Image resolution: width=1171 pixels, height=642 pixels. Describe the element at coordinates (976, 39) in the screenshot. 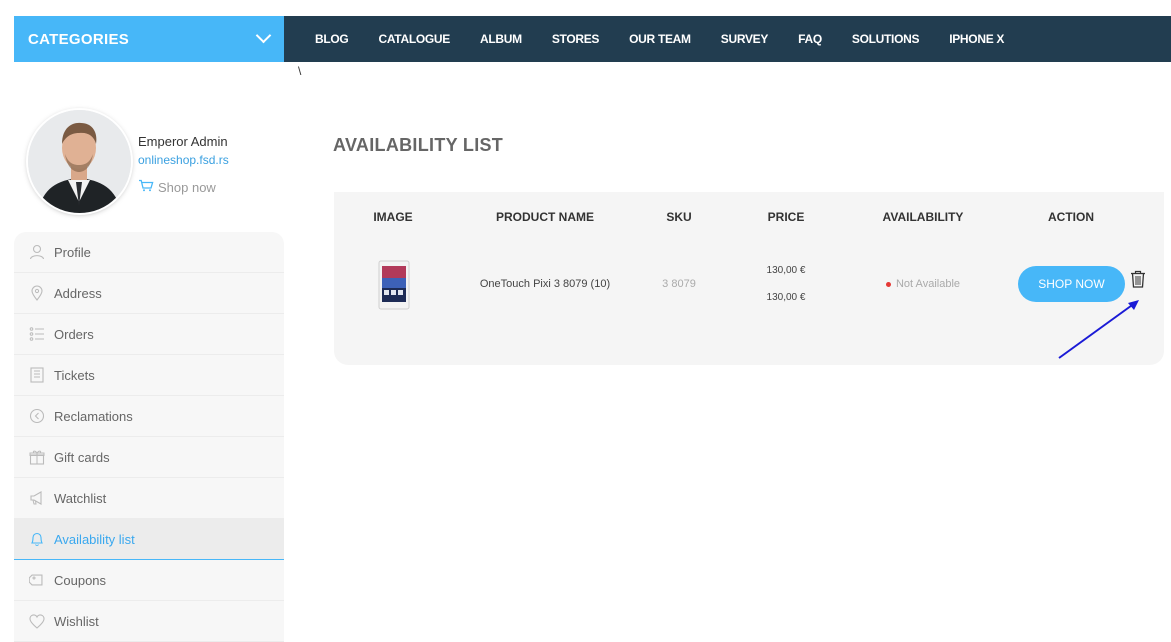

I see `nav-iphone-x: IPHONE X` at that location.